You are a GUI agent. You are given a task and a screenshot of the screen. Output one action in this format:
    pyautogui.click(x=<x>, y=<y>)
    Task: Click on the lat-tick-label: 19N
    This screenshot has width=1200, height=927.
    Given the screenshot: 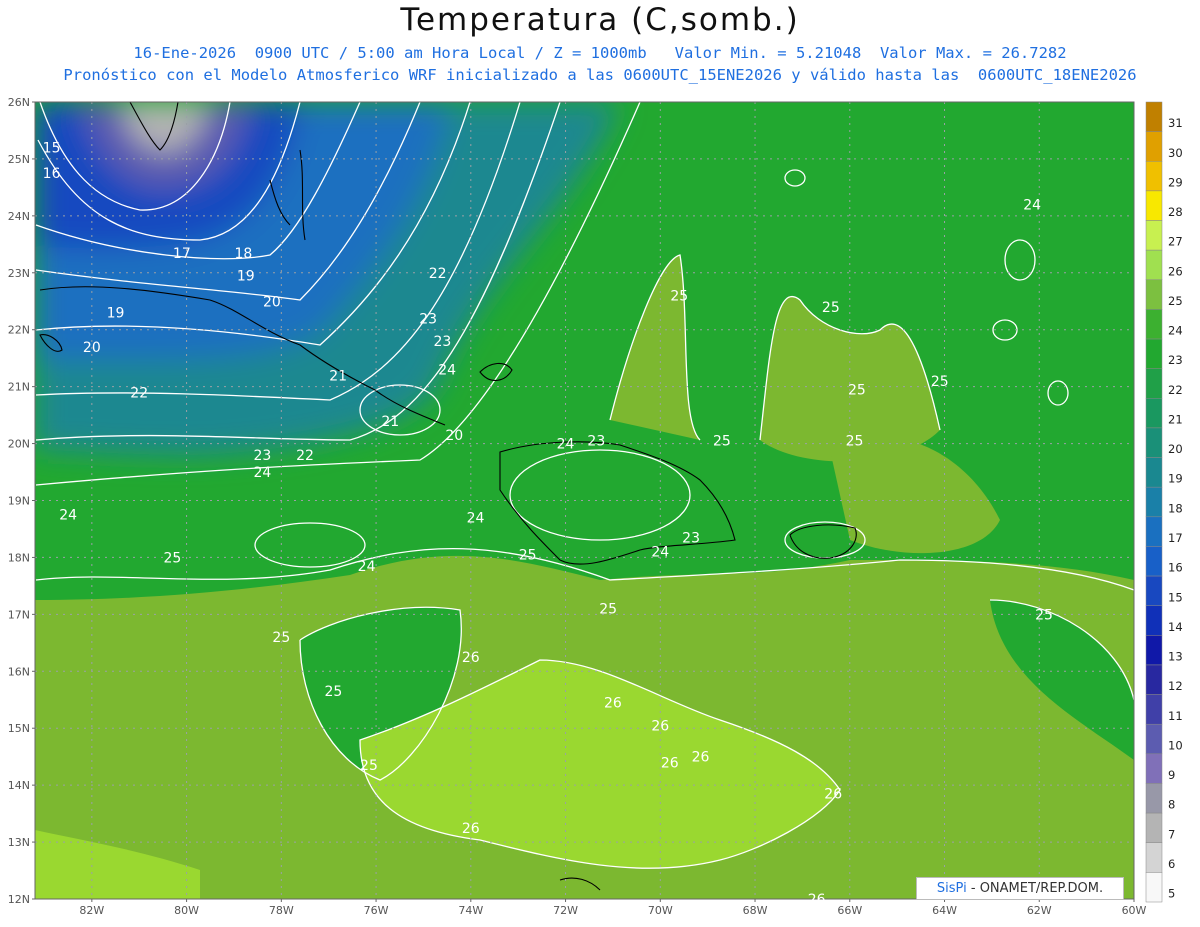 What is the action you would take?
    pyautogui.click(x=19, y=501)
    